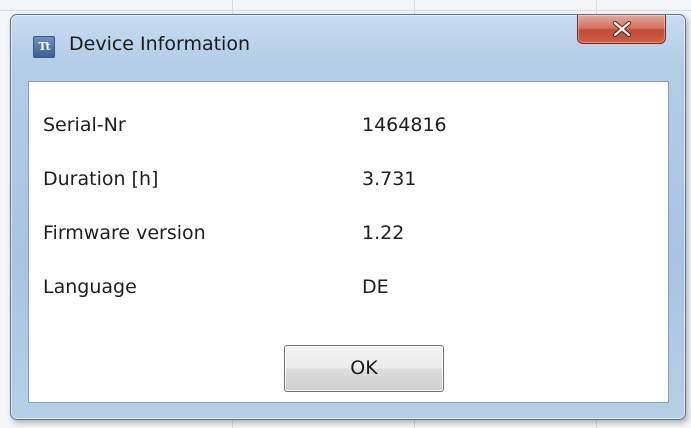 The width and height of the screenshot is (691, 428). Describe the element at coordinates (348, 129) in the screenshot. I see `serial-number-row: Serial-Nr 1464816` at that location.